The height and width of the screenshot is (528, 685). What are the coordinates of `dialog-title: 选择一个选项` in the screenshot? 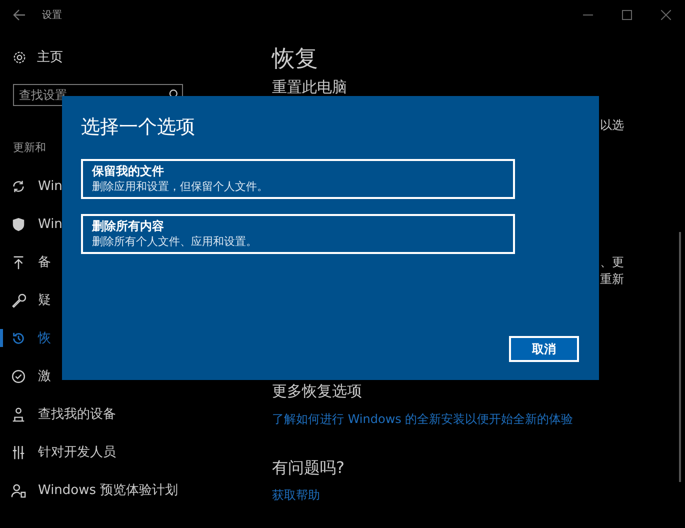 It's located at (138, 127).